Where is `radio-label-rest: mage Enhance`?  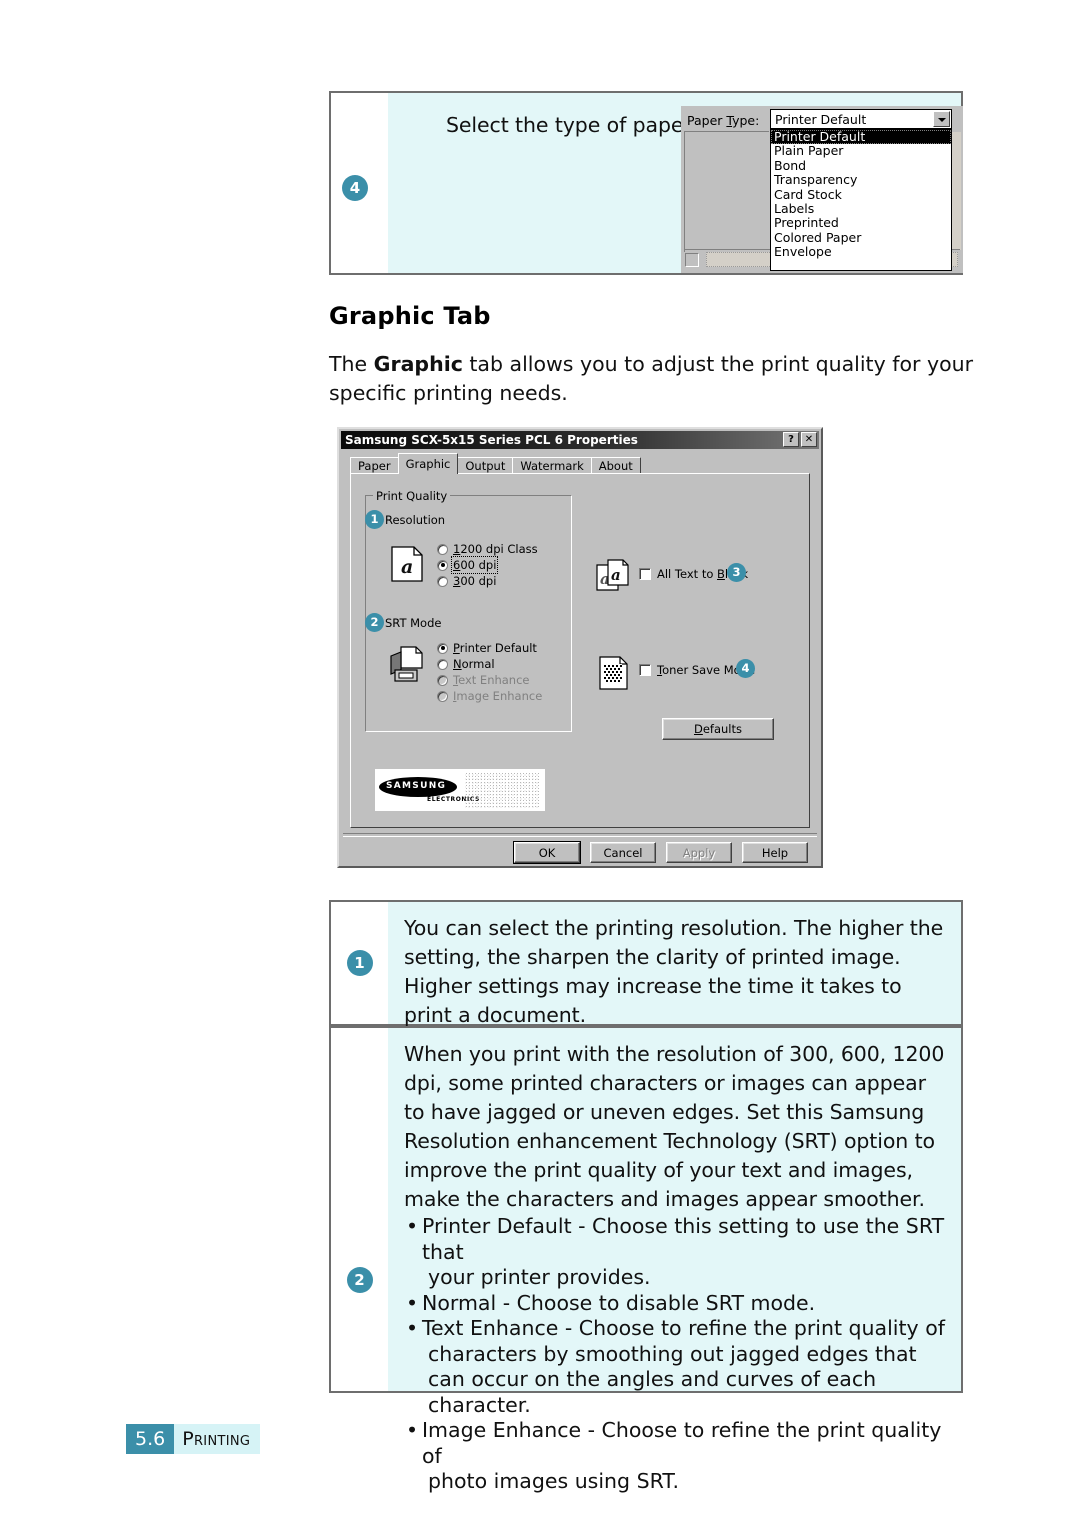 radio-label-rest: mage Enhance is located at coordinates (499, 696).